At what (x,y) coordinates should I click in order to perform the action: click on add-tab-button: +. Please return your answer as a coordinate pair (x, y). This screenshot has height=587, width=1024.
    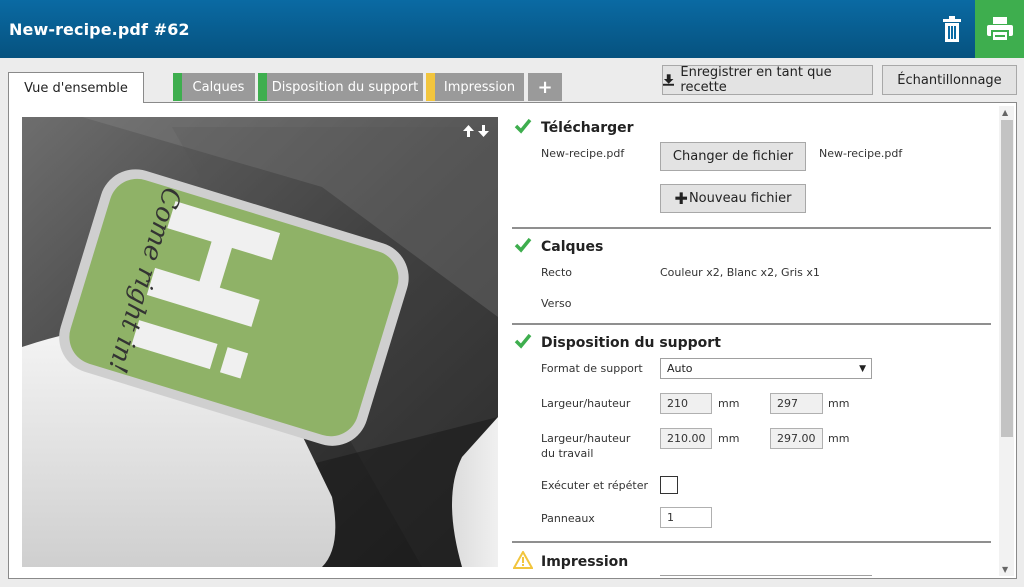
    Looking at the image, I should click on (545, 87).